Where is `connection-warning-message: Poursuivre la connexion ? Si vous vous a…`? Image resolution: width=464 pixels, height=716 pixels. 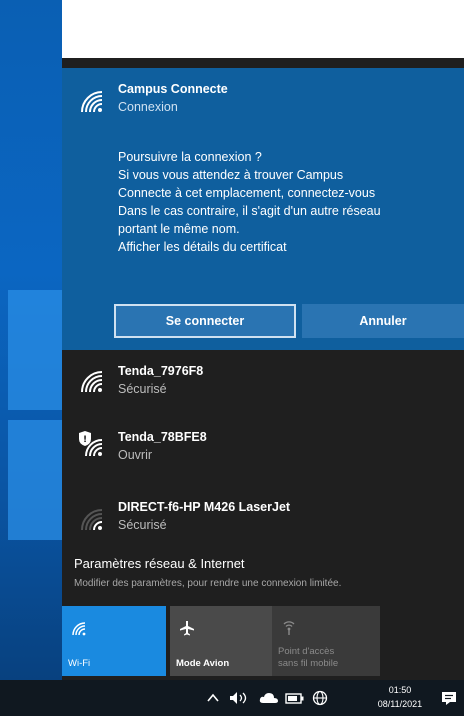
connection-warning-message: Poursuivre la connexion ? Si vous vous a… is located at coordinates (291, 202).